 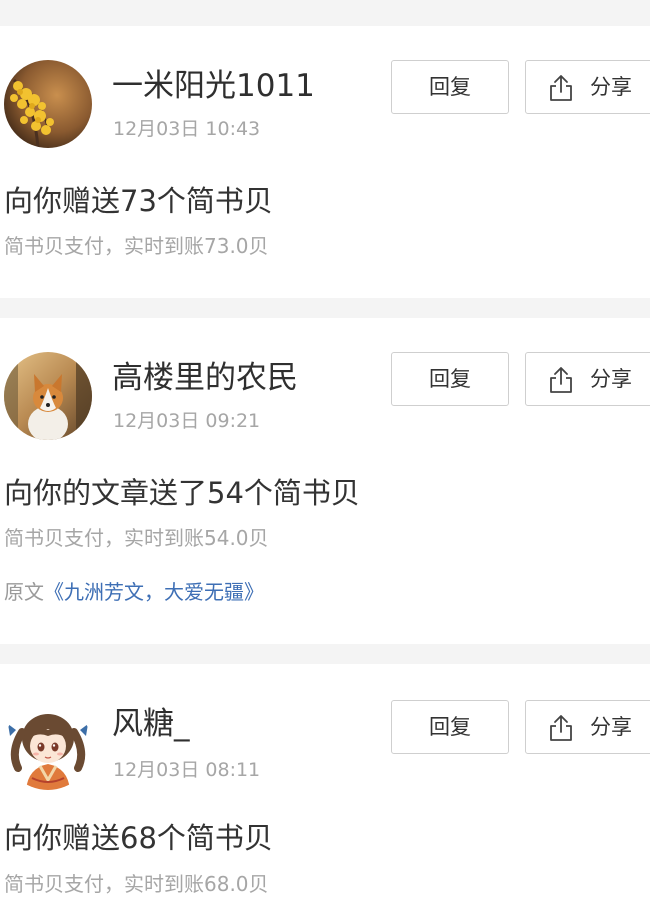 What do you see at coordinates (136, 246) in the screenshot?
I see `payment-detail: 简书贝支付，实时到账73.0贝` at bounding box center [136, 246].